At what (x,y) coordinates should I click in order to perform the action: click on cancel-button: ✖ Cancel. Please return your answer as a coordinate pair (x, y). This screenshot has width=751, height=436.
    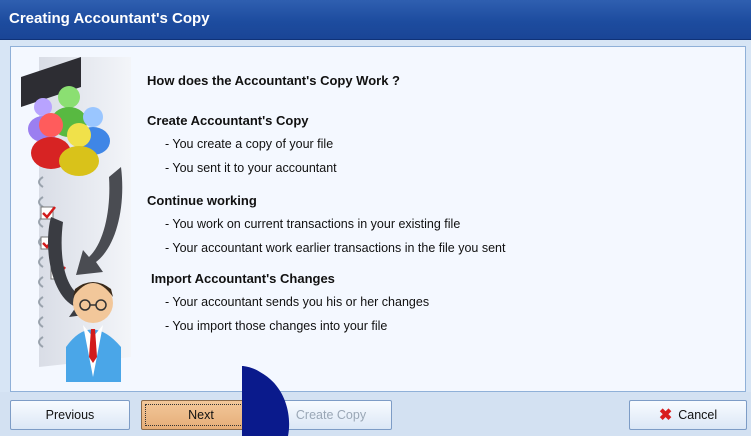
    Looking at the image, I should click on (688, 415).